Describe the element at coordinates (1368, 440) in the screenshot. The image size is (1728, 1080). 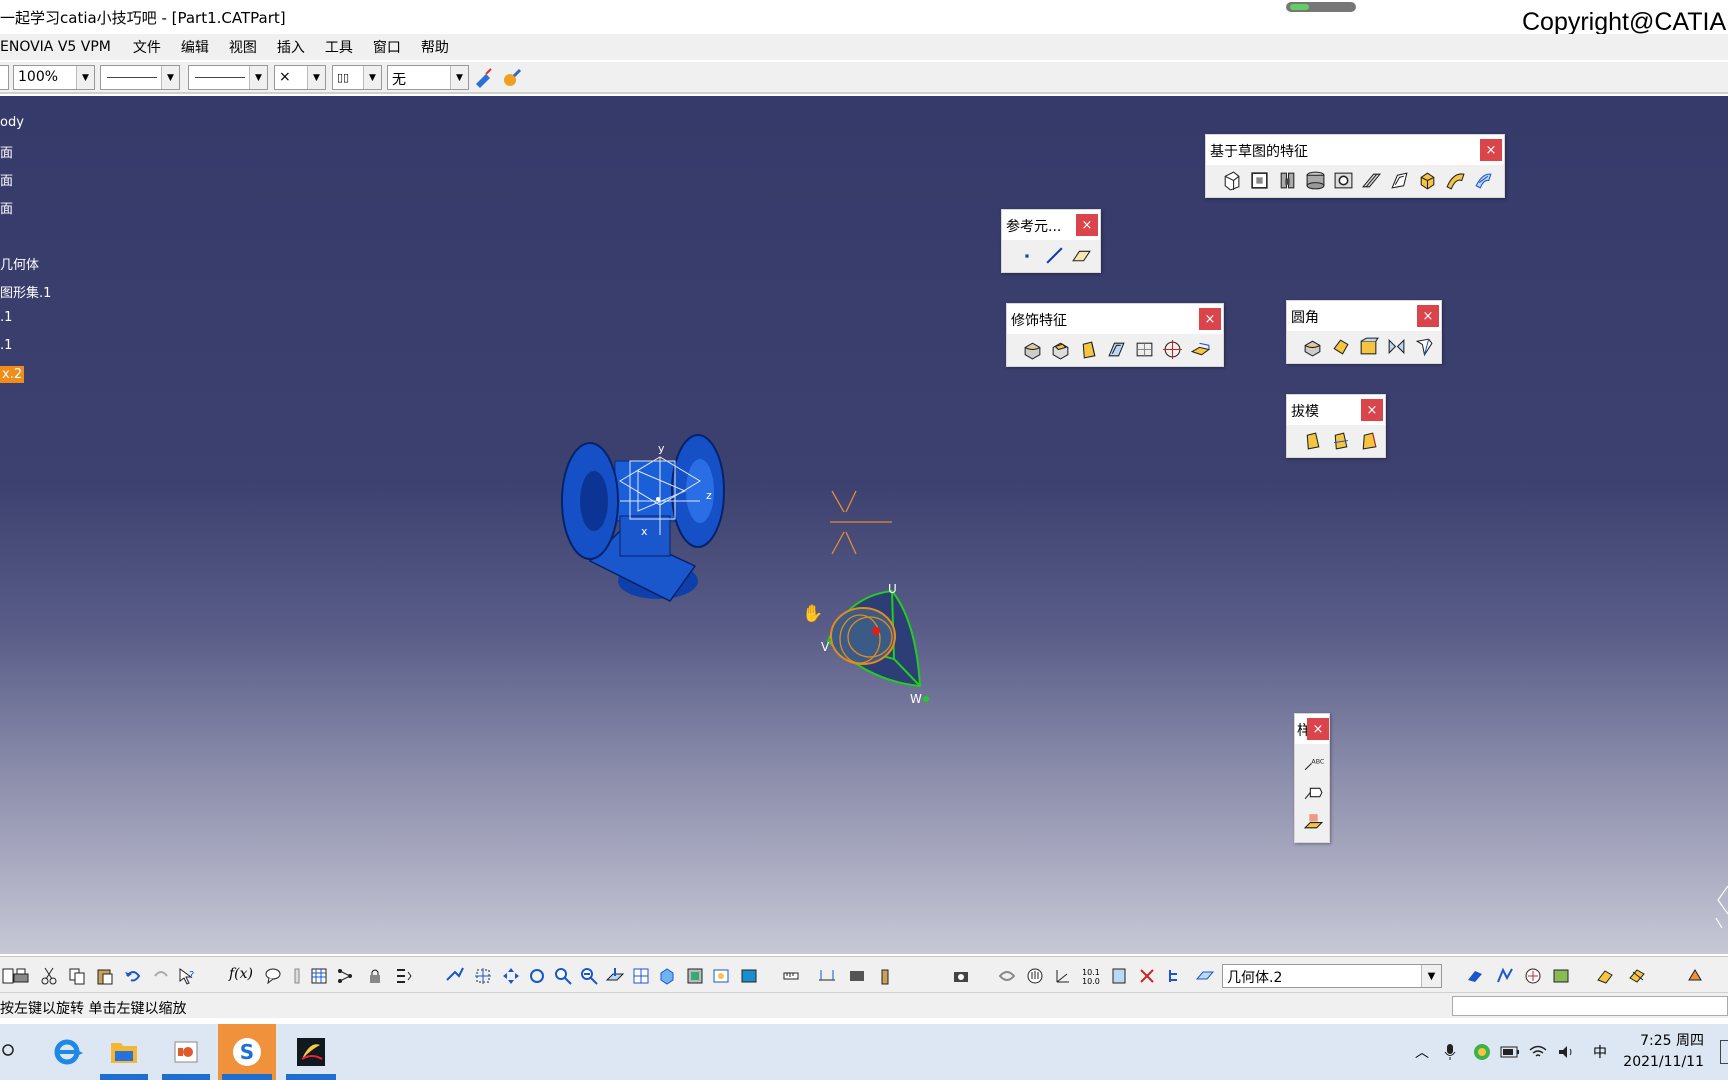
I see `variable-draft-icon` at that location.